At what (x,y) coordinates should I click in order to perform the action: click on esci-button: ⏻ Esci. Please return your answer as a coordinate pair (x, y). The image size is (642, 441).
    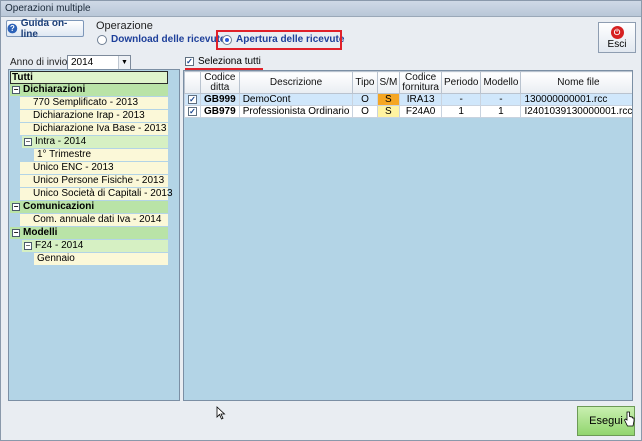
    Looking at the image, I should click on (617, 37).